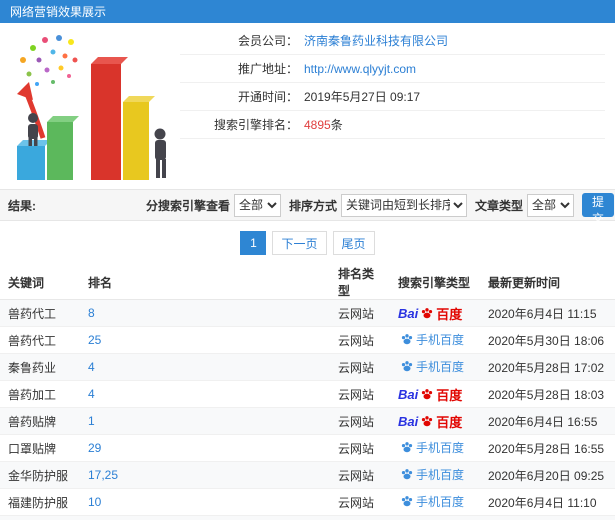  Describe the element at coordinates (40, 421) in the screenshot. I see `keyword-cell: 兽药贴牌` at that location.